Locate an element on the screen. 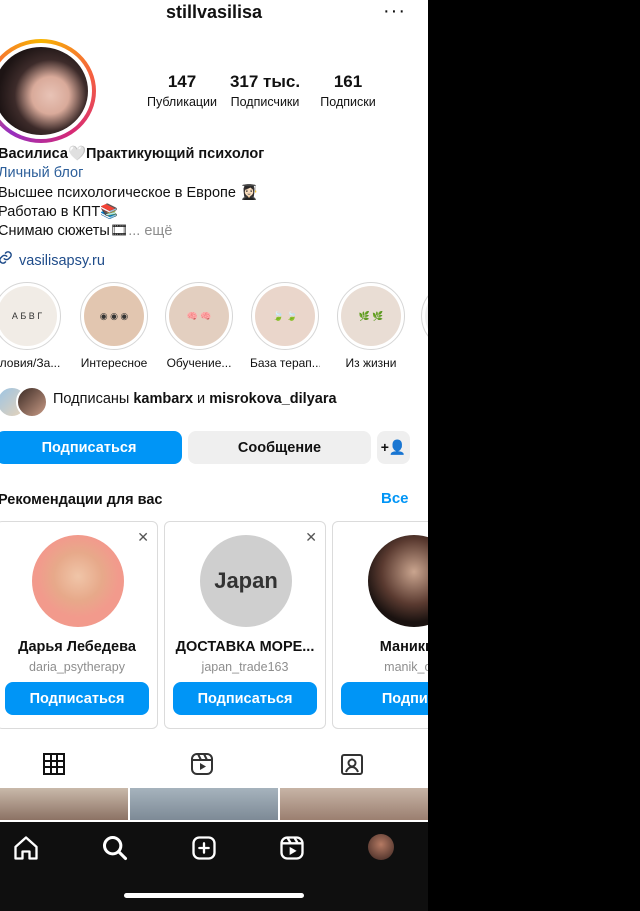  highlight-item: 🌿 🌿 Из жизни is located at coordinates (371, 326).